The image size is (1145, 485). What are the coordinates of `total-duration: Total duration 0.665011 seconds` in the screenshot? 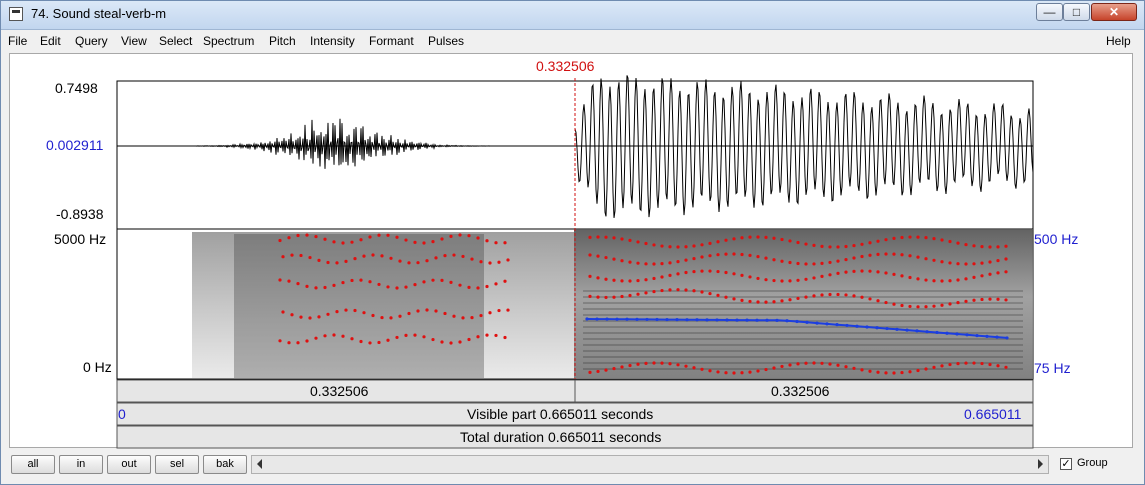 It's located at (560, 437).